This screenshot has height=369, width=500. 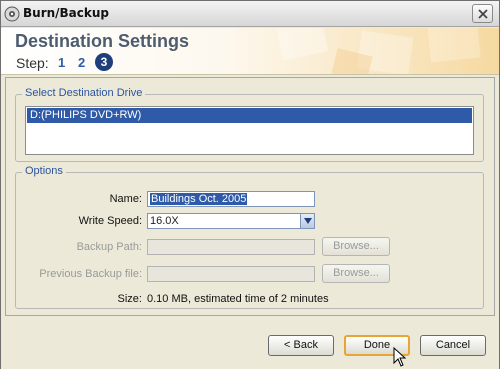 I want to click on mouse-cursor-icon, so click(x=400, y=357).